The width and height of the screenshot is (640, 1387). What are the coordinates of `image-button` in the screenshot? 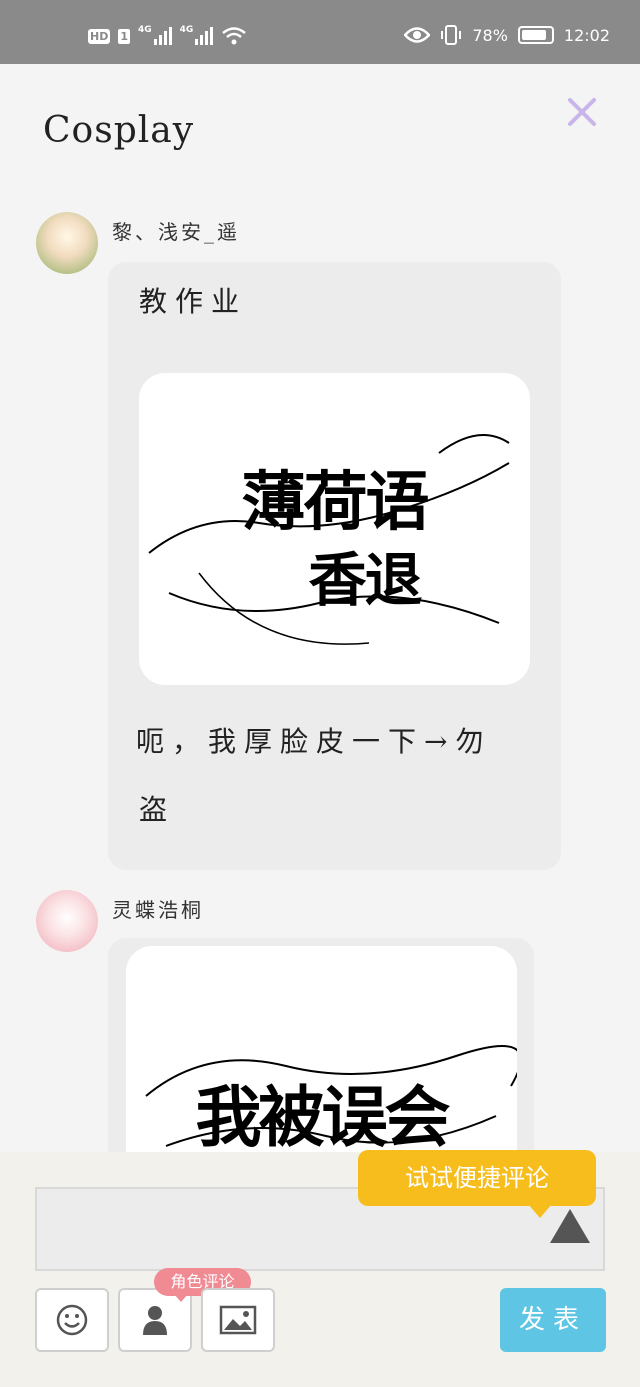 It's located at (238, 1320).